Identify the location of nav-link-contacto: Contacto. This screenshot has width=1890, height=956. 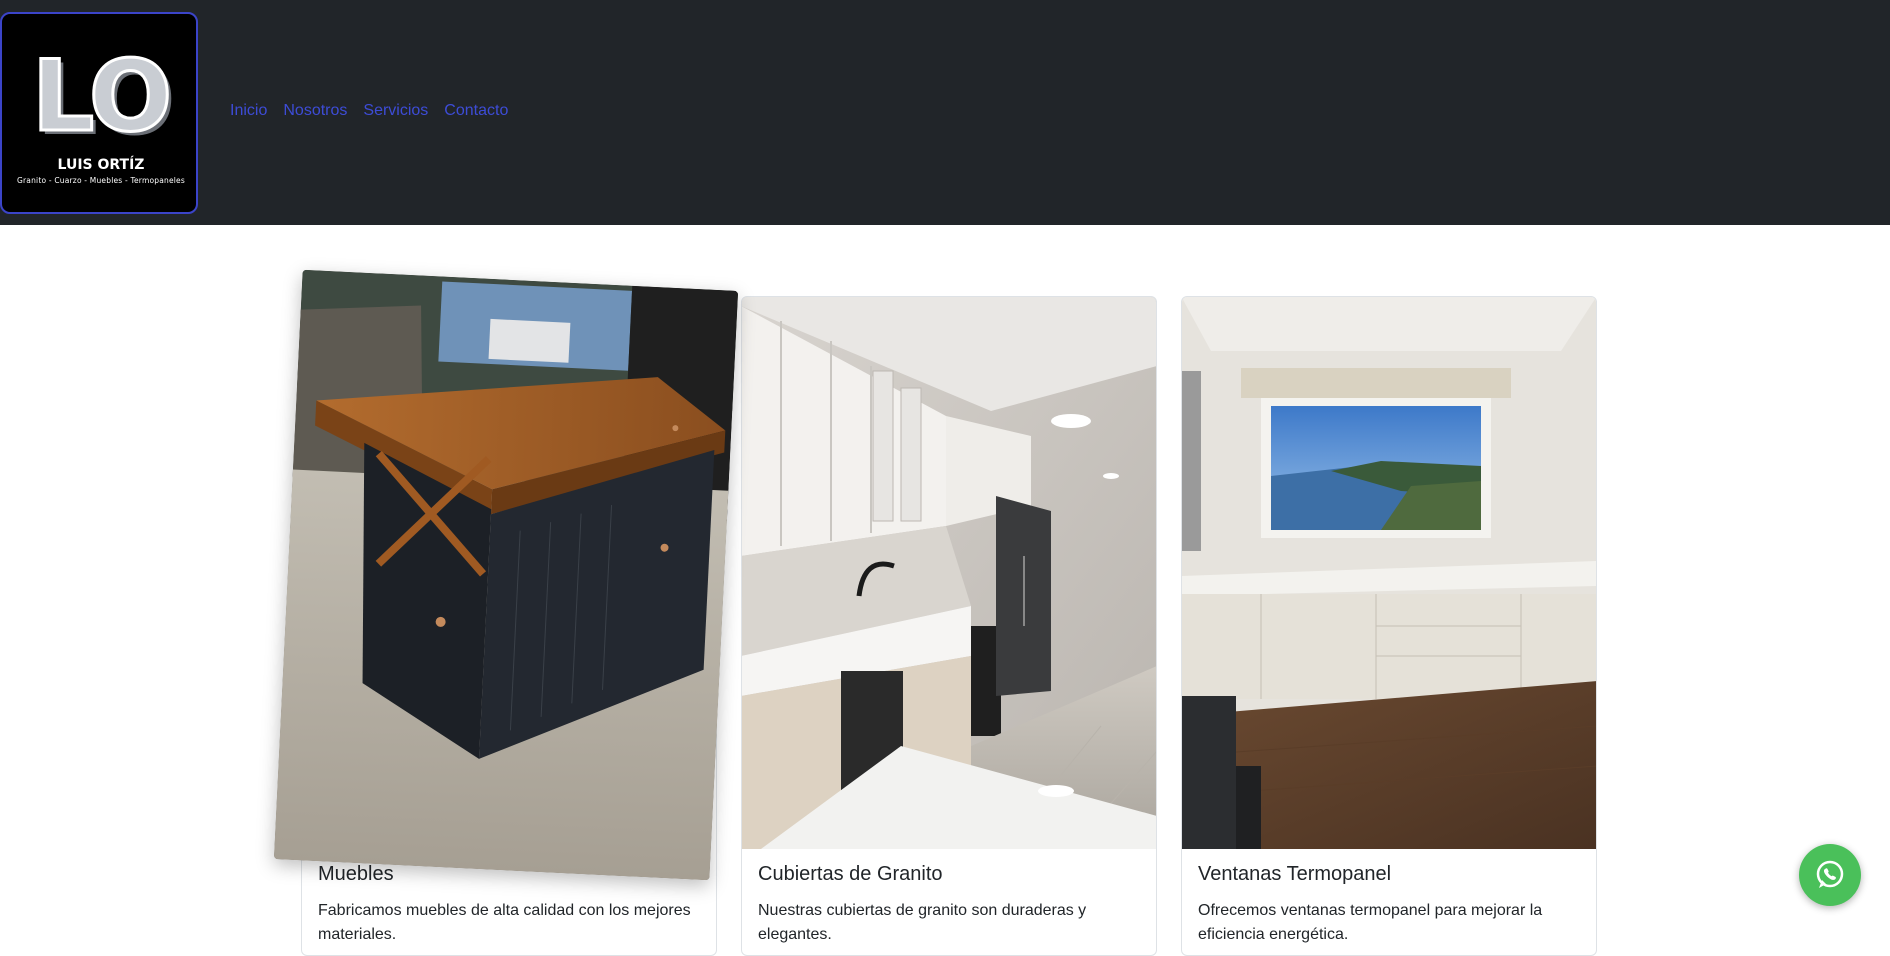
(476, 111).